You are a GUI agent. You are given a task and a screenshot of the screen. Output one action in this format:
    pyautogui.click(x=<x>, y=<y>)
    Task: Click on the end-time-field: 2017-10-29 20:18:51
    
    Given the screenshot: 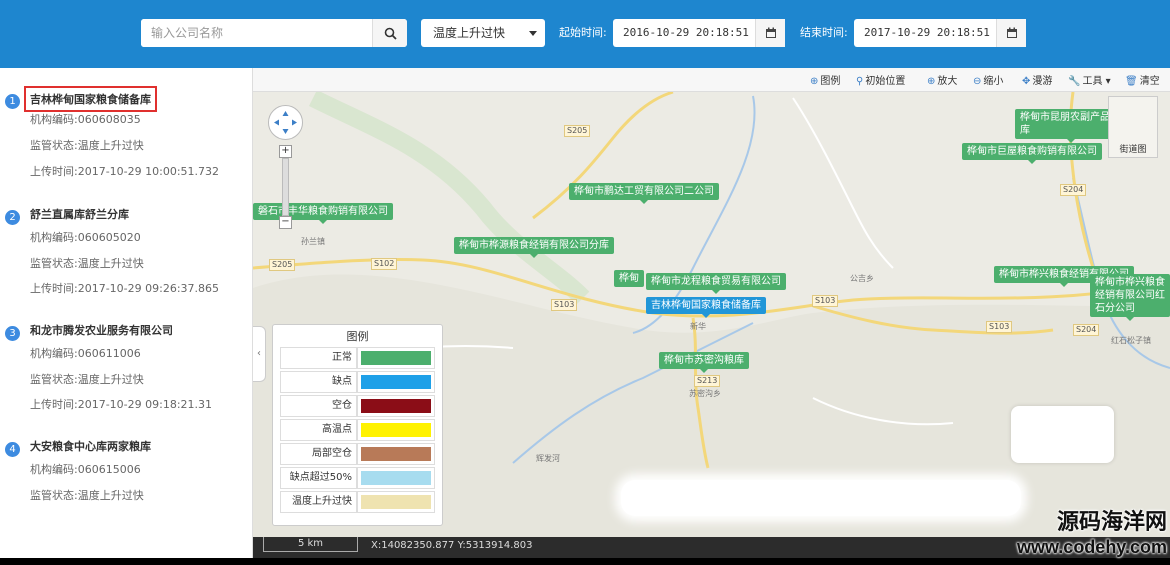 What is the action you would take?
    pyautogui.click(x=940, y=33)
    